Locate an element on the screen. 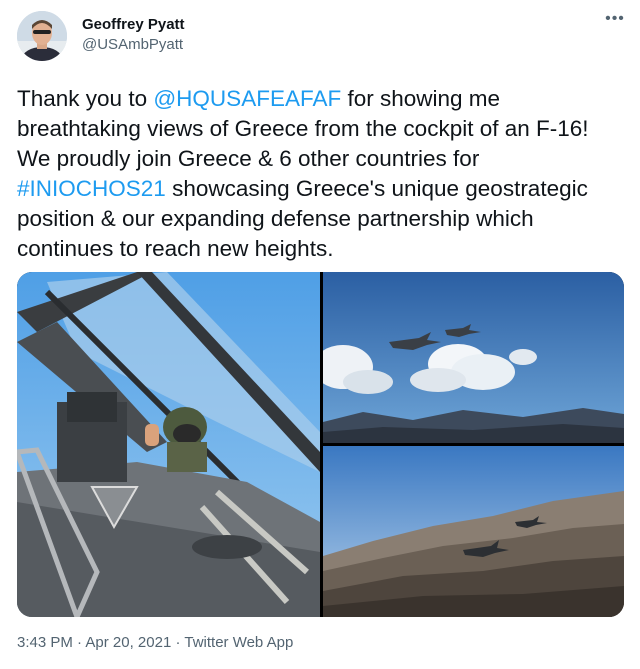 The height and width of the screenshot is (669, 640). avatar is located at coordinates (42, 36).